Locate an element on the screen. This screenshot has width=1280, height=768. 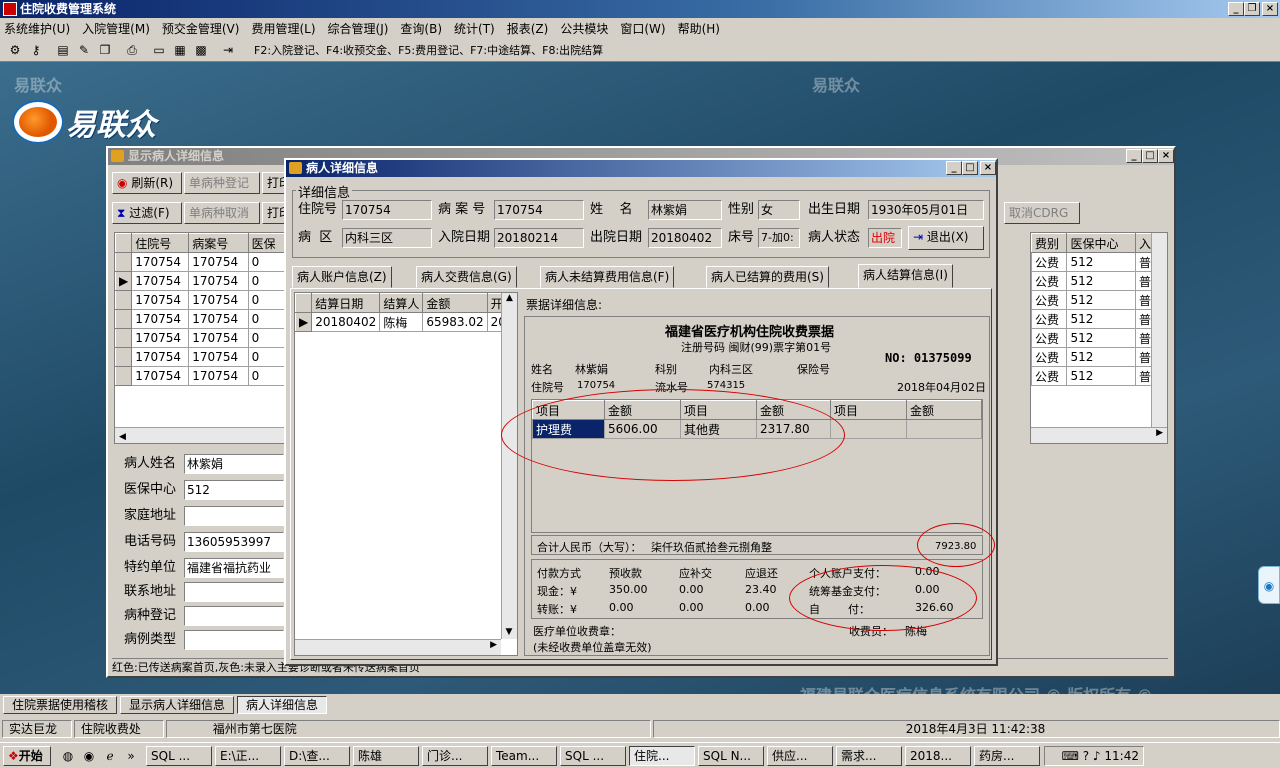
tab-settlement-info: 病人结算信息(I) is located at coordinates (905, 276).